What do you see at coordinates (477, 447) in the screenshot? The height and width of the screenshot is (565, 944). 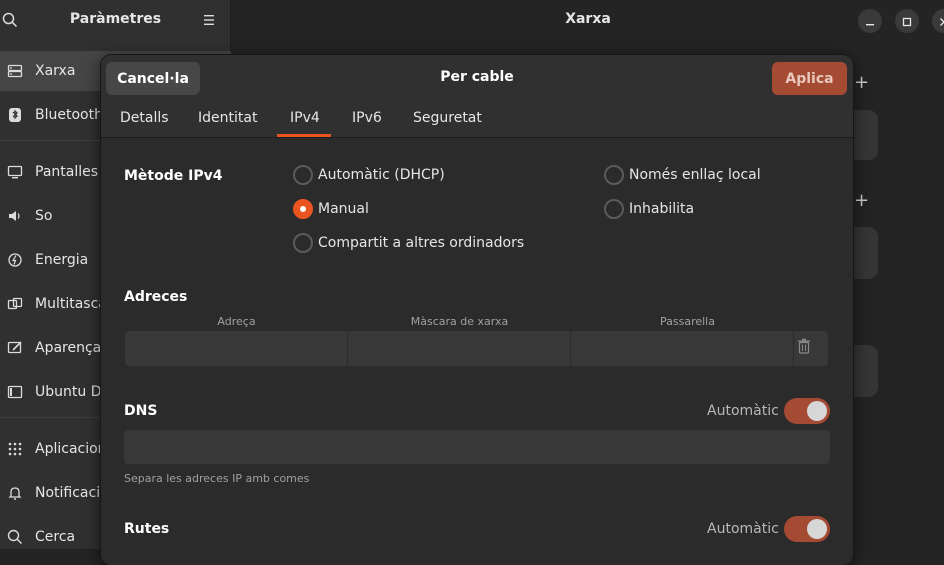 I see `dns-servers-input` at bounding box center [477, 447].